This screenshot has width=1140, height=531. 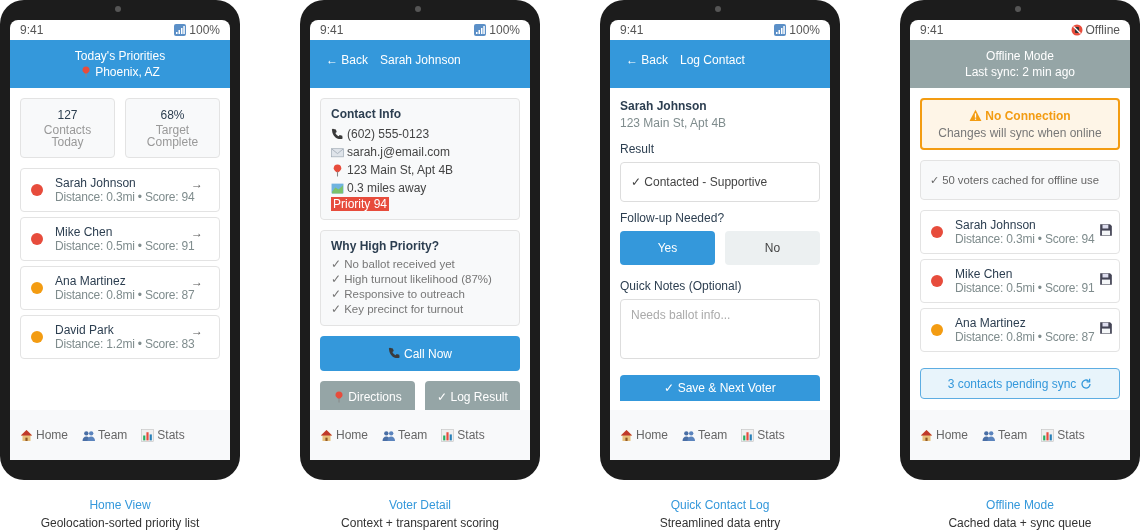 What do you see at coordinates (393, 264) in the screenshot?
I see `reason-item: ✓ No ballot received yet` at bounding box center [393, 264].